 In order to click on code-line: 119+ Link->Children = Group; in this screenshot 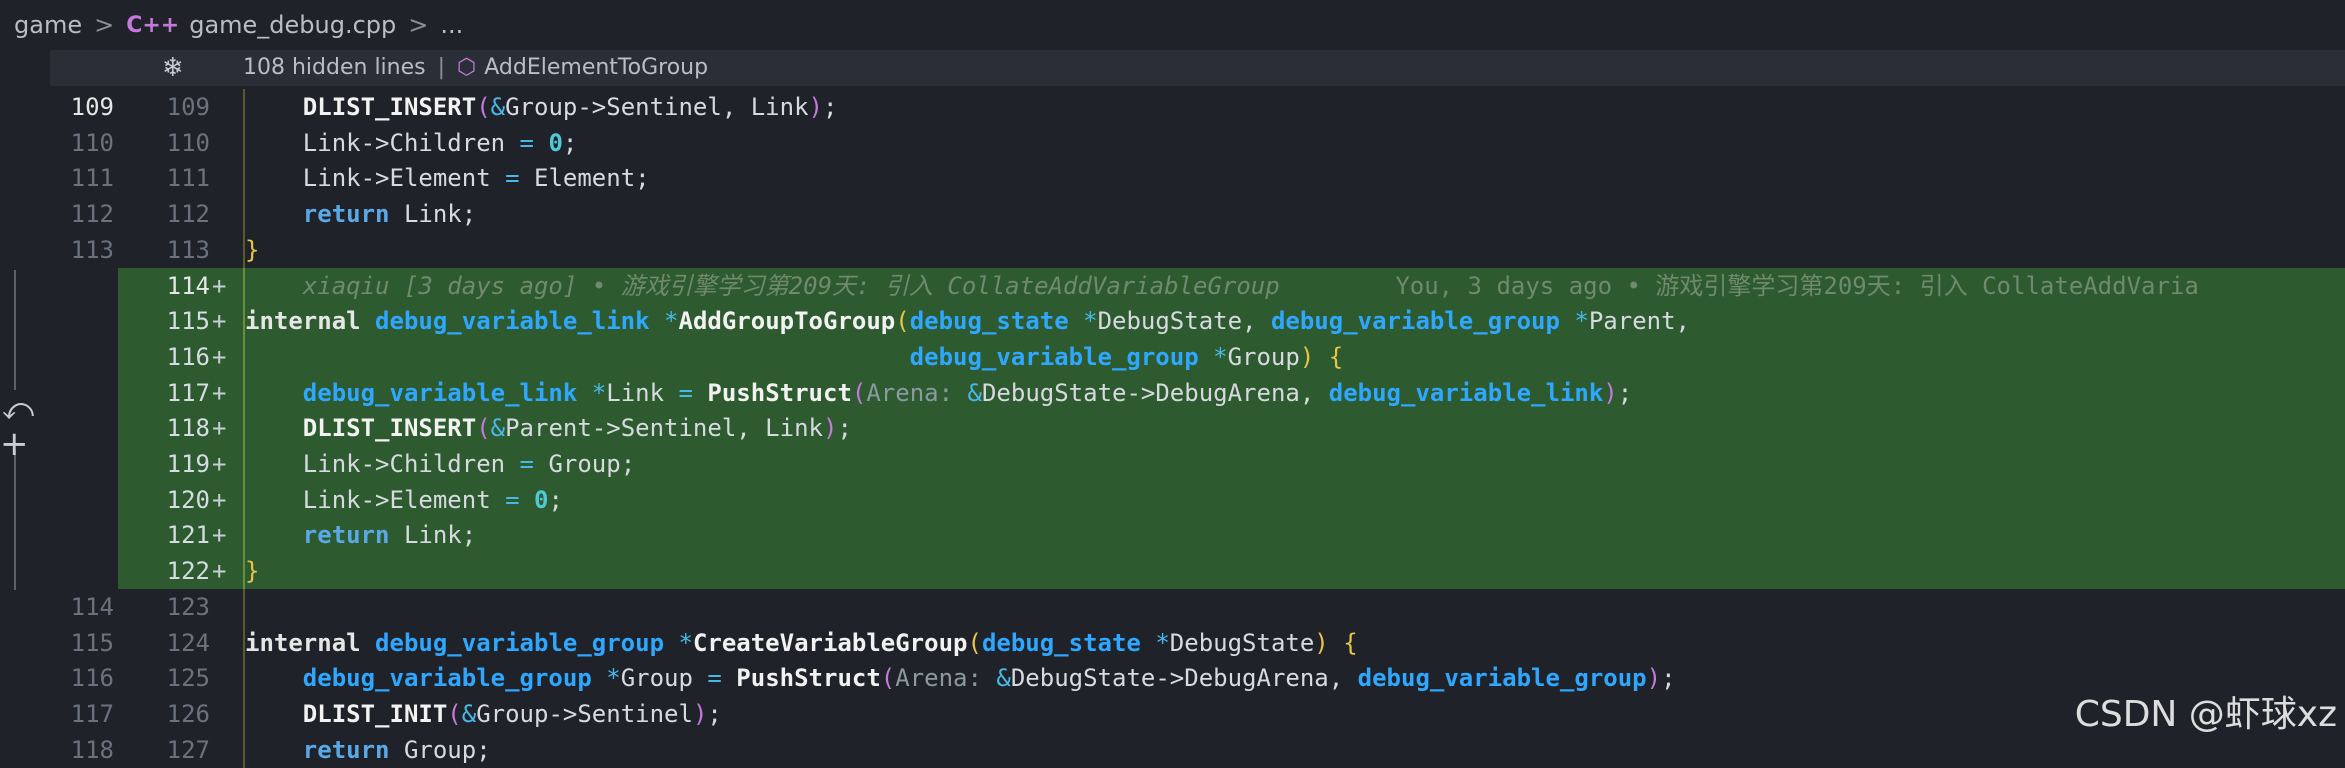, I will do `click(1172, 464)`.